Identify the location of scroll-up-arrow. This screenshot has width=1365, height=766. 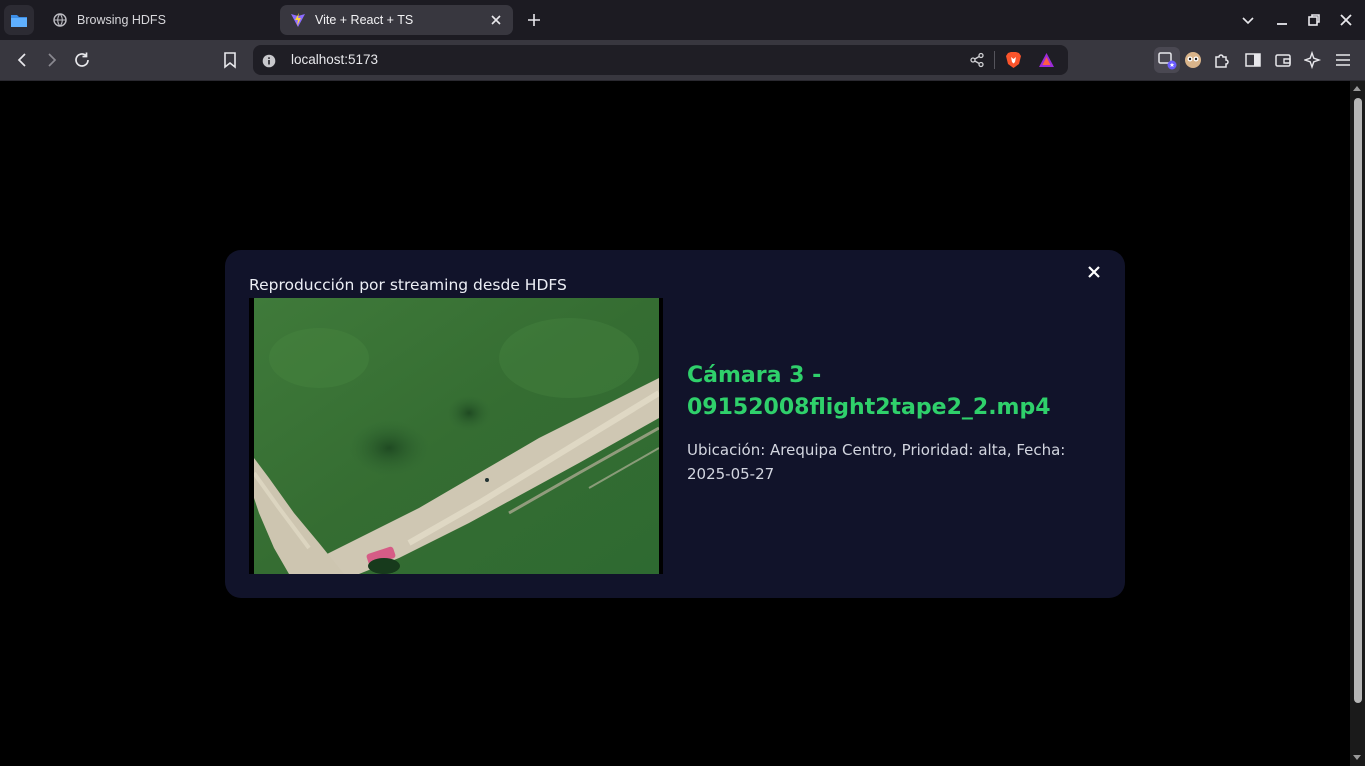
(1357, 88).